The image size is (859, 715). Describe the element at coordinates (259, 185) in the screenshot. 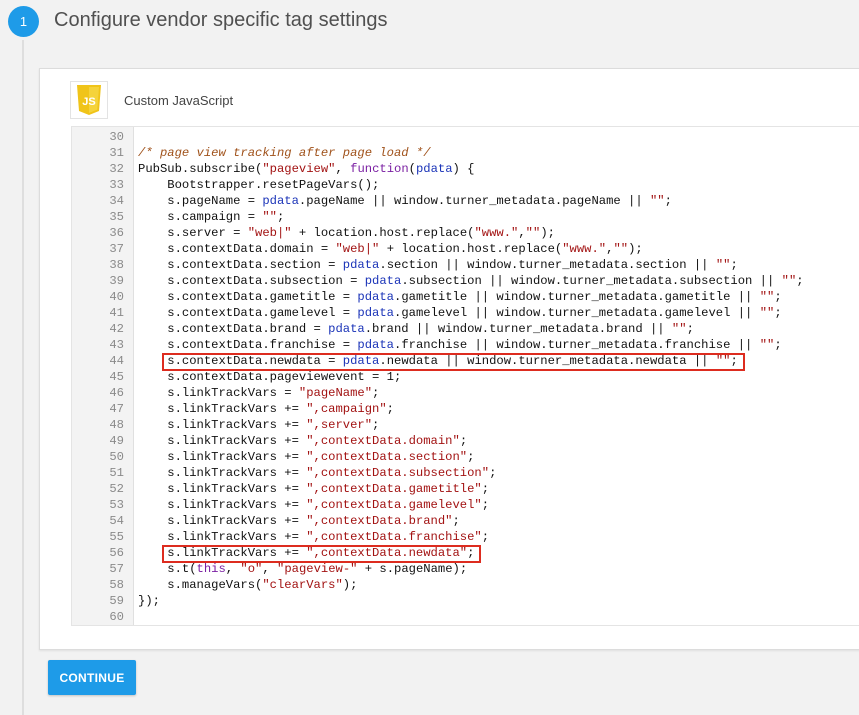

I see `code-token: Bootstrapper.resetPageVars();` at that location.